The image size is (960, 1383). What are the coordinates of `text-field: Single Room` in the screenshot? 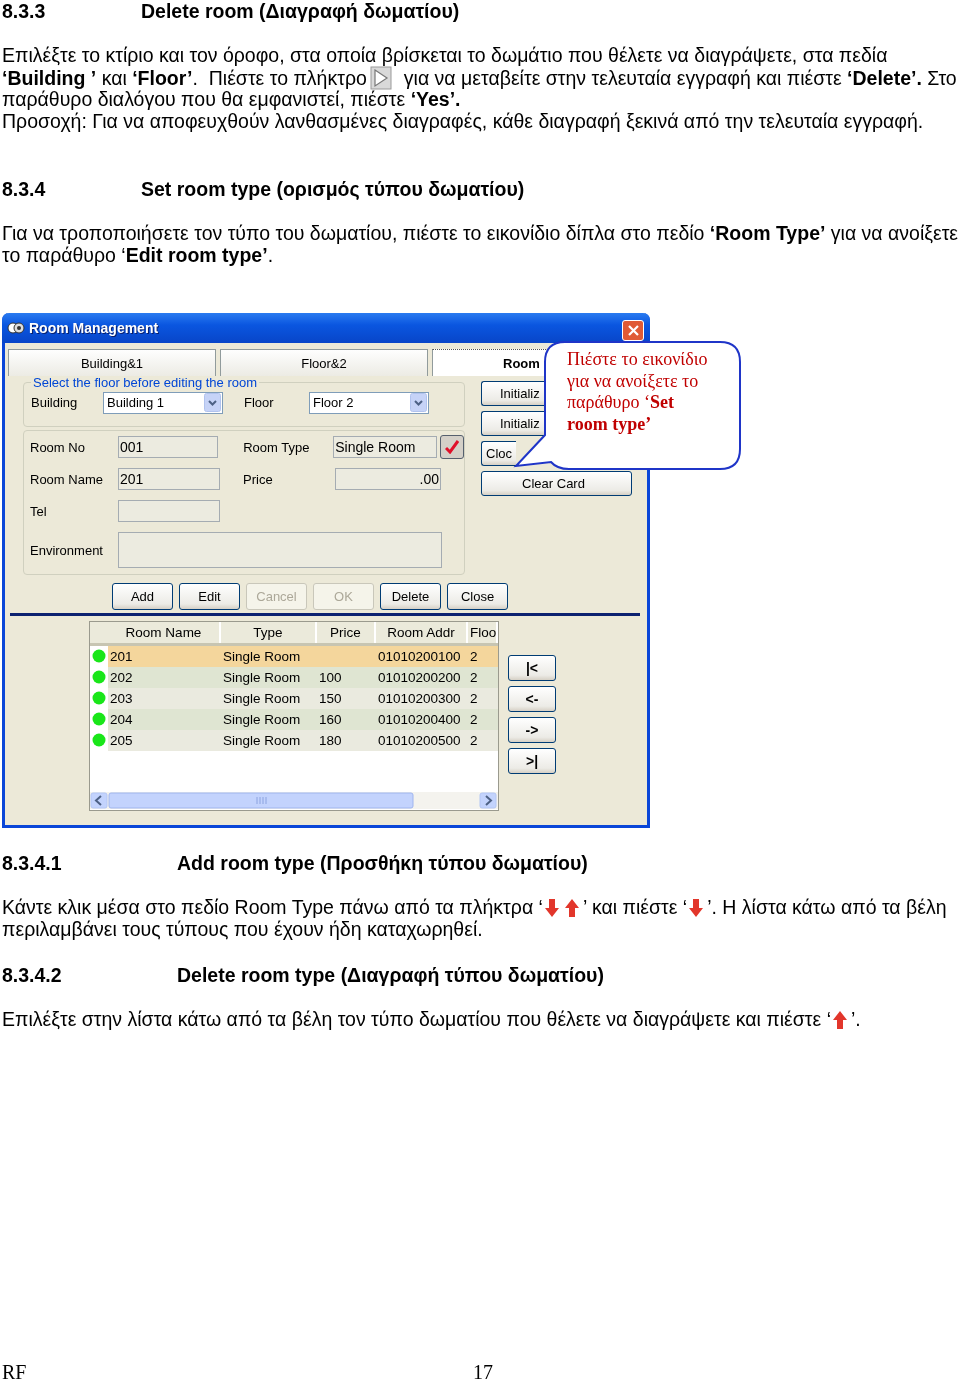 It's located at (385, 447).